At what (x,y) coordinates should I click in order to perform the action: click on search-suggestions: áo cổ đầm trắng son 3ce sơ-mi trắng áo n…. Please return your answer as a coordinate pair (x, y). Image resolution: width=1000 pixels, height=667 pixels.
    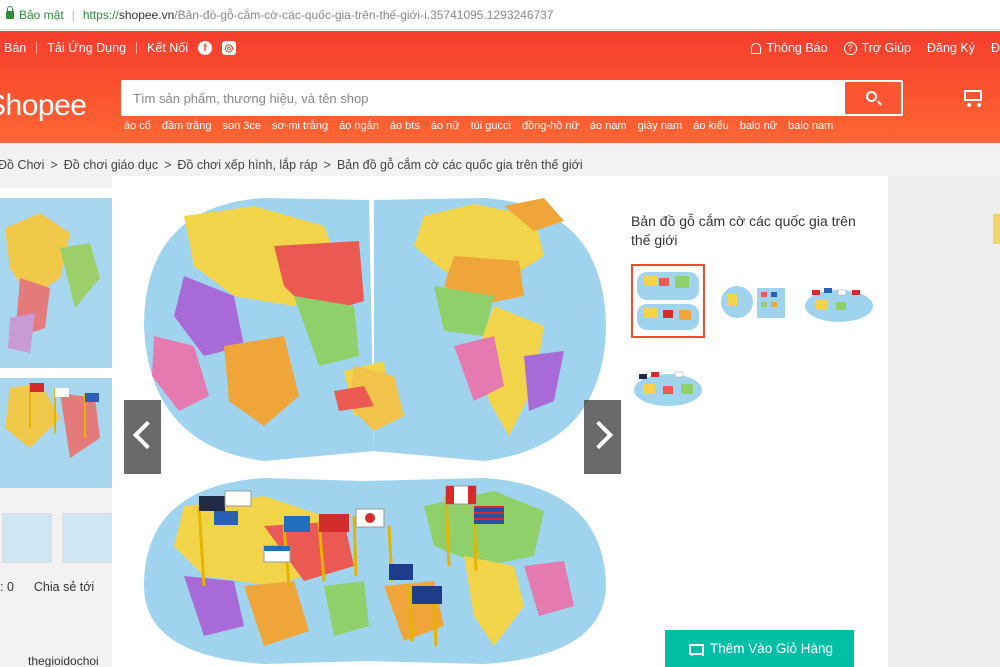
    Looking at the image, I should click on (478, 126).